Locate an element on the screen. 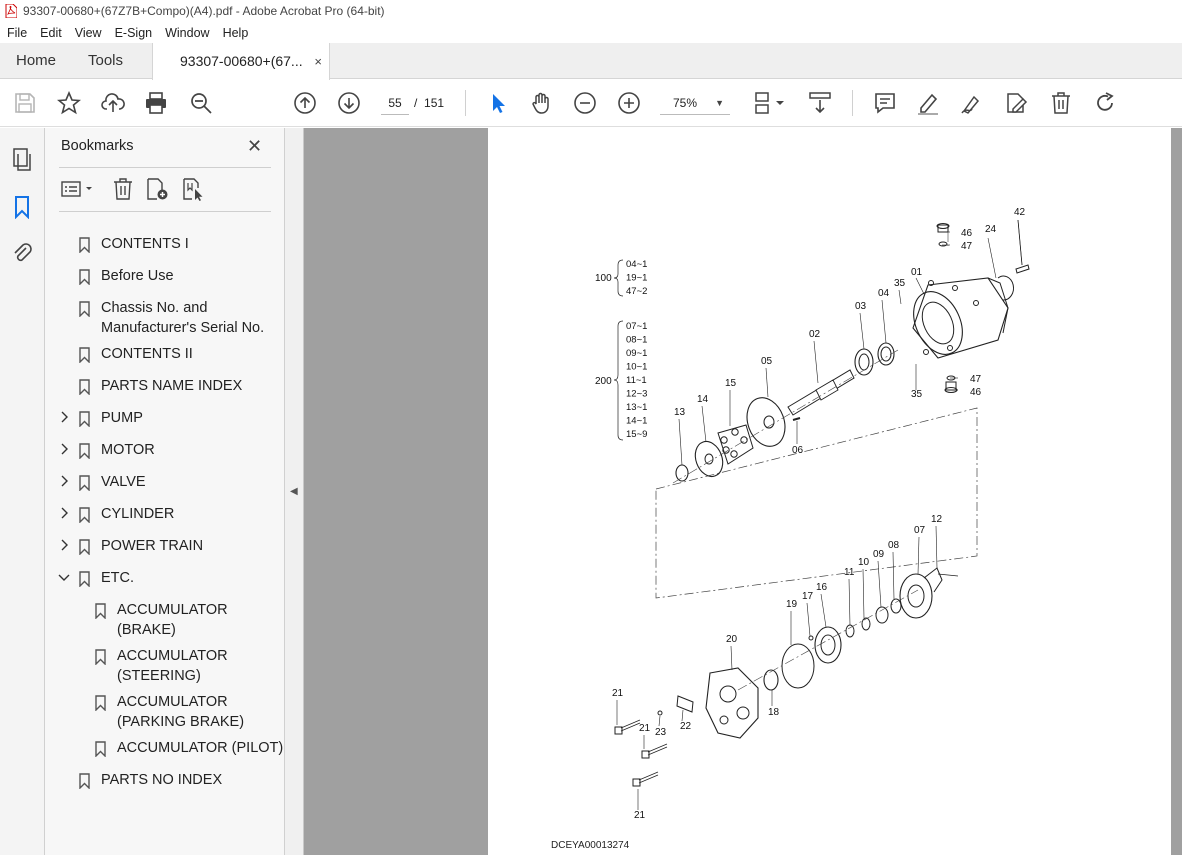 The image size is (1182, 855). panel-collapse-handle: ◀ is located at coordinates (294, 491).